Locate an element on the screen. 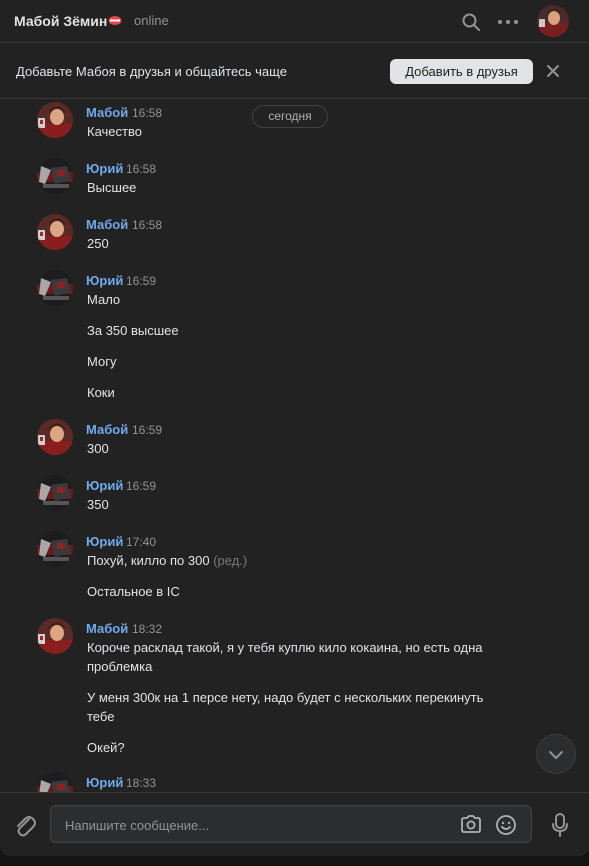 The image size is (589, 866). message-text-content: 350 is located at coordinates (98, 504).